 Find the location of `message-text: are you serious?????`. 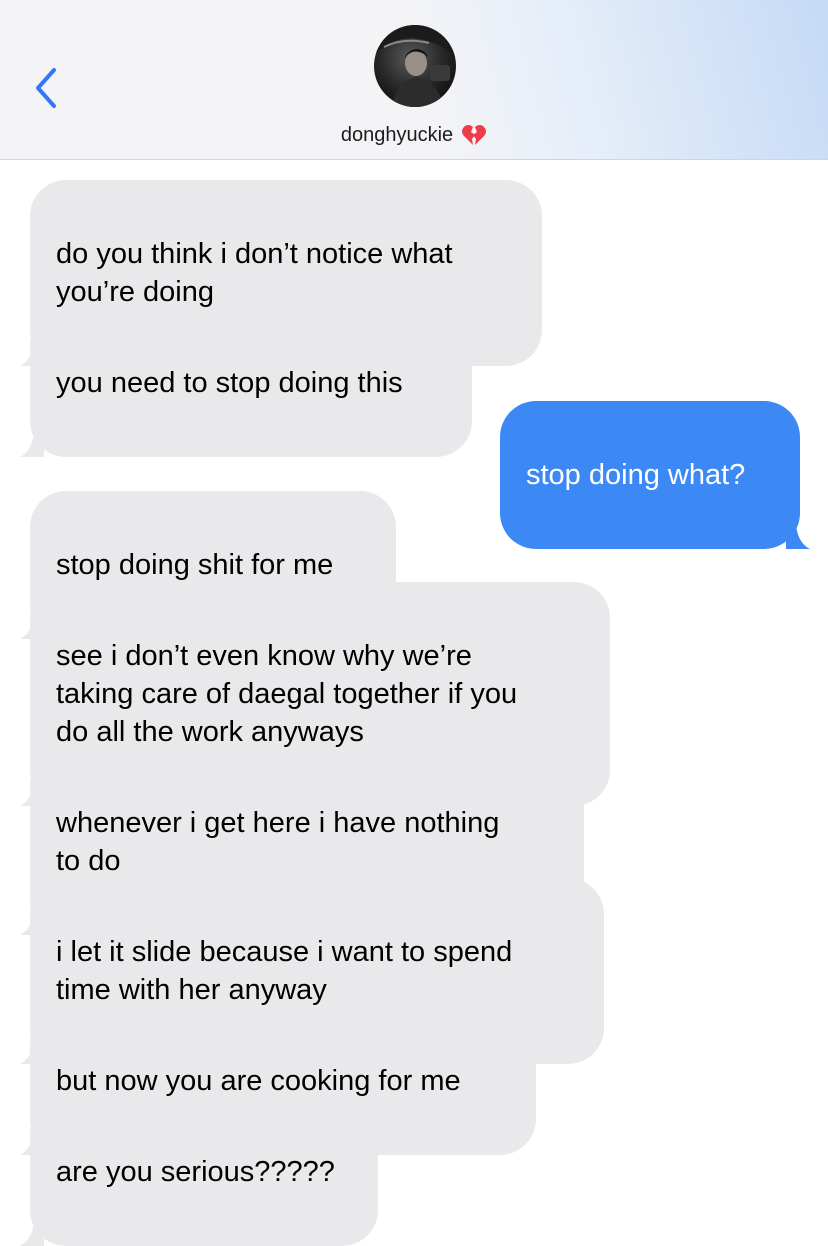

message-text: are you serious????? is located at coordinates (195, 1172).